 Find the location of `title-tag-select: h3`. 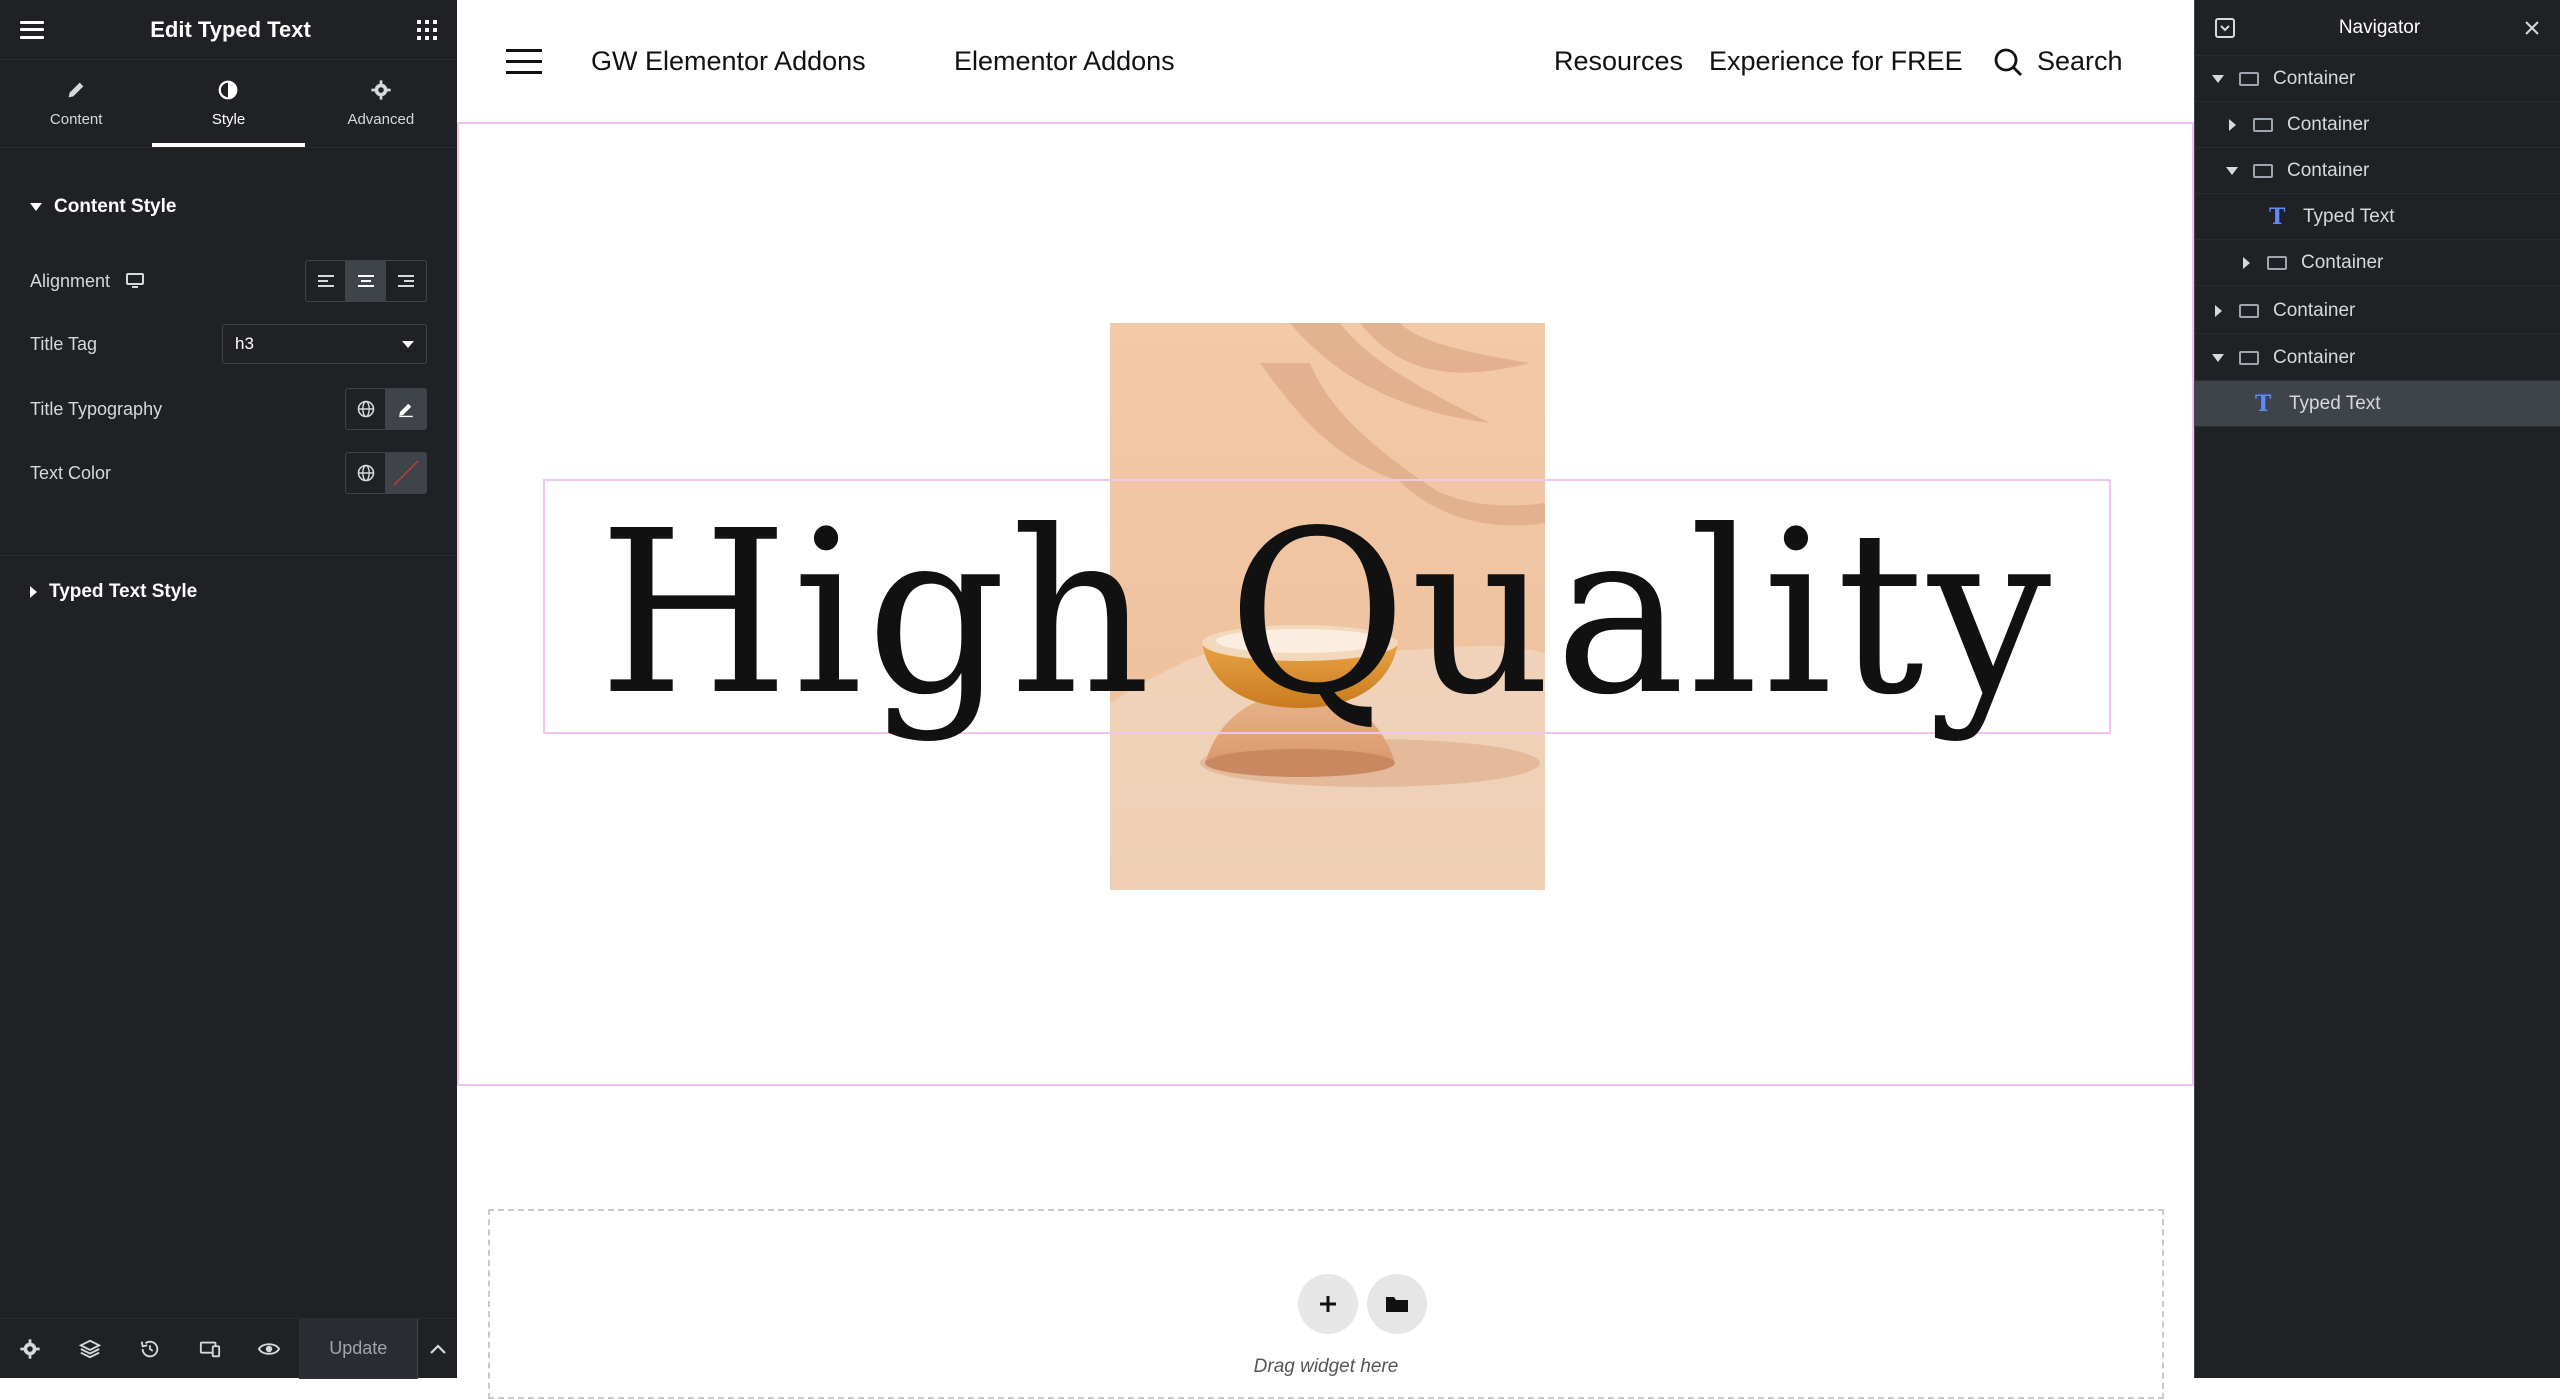

title-tag-select: h3 is located at coordinates (324, 344).